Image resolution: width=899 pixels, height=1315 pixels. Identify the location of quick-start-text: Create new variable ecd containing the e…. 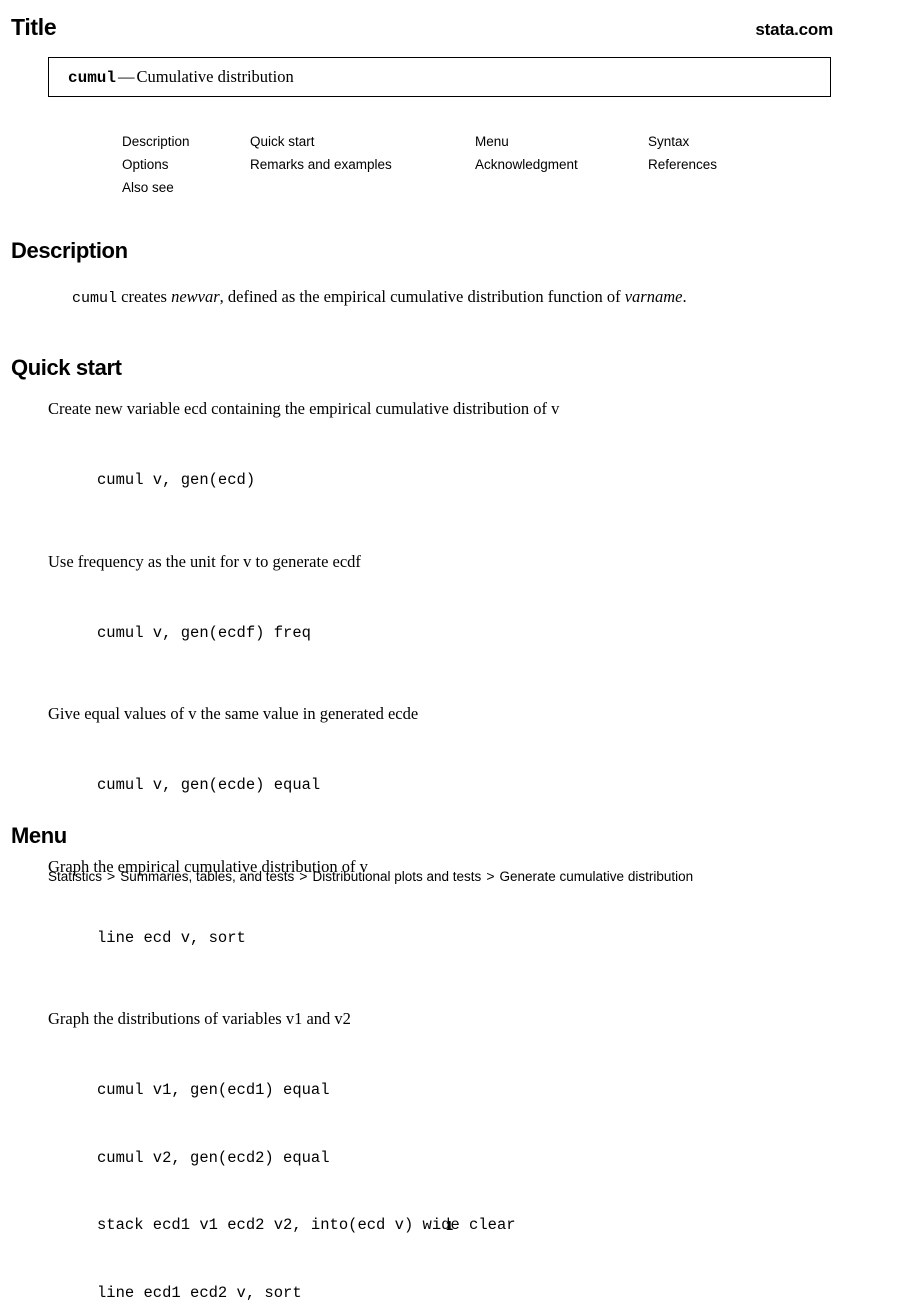
(304, 408).